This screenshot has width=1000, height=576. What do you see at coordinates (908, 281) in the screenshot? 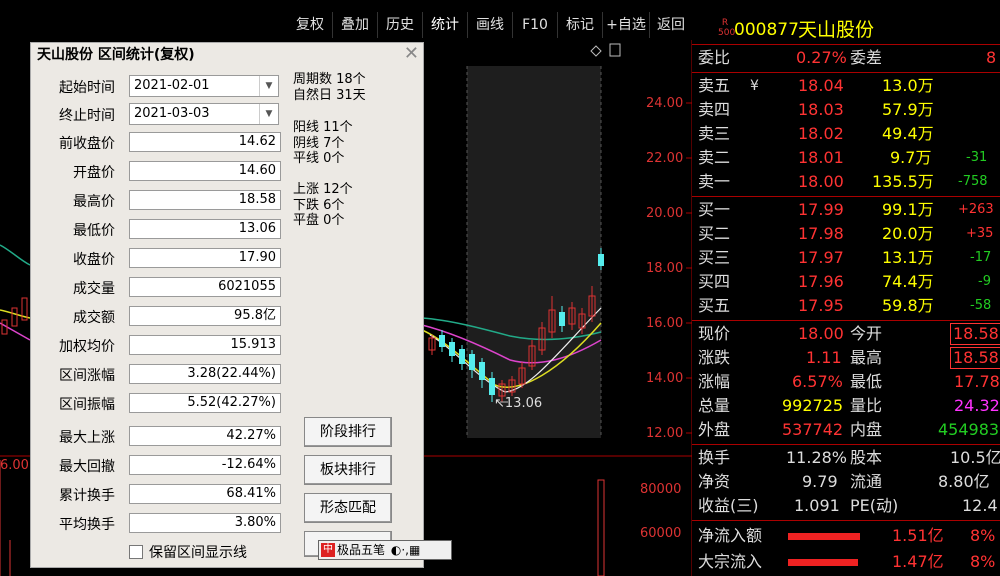
I see `buy-volume: 74.4万` at bounding box center [908, 281].